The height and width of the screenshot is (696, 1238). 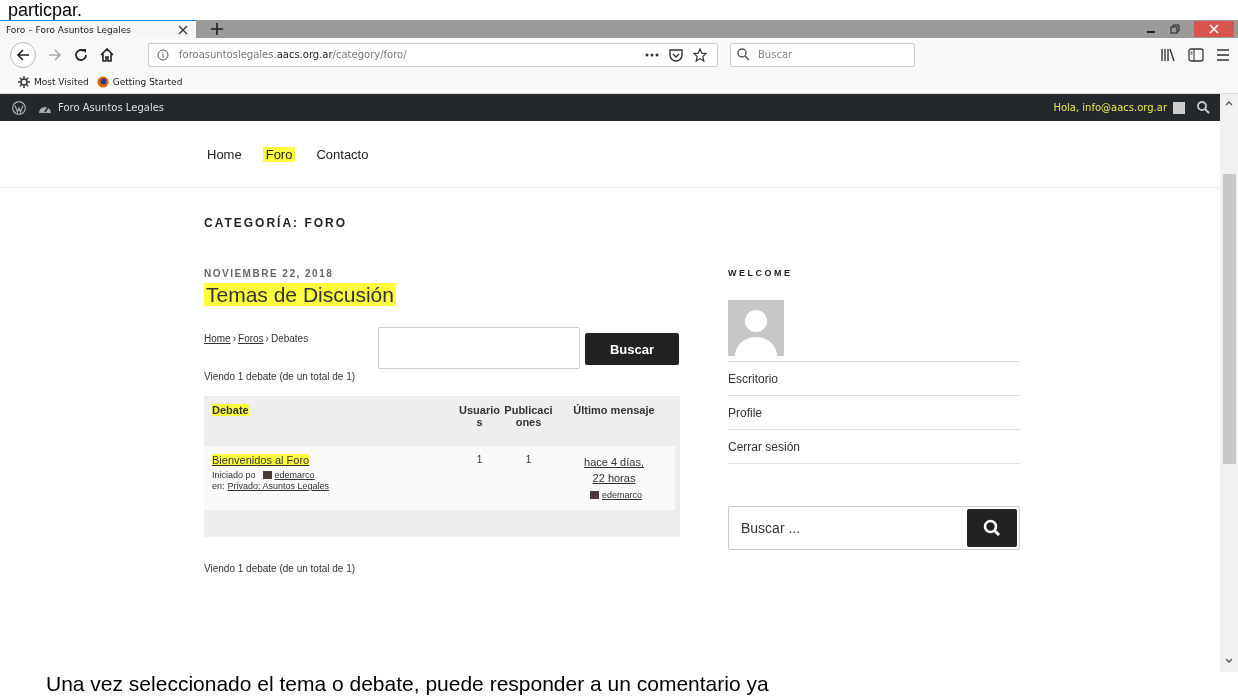 I want to click on search-button: Buscar, so click(x=632, y=349).